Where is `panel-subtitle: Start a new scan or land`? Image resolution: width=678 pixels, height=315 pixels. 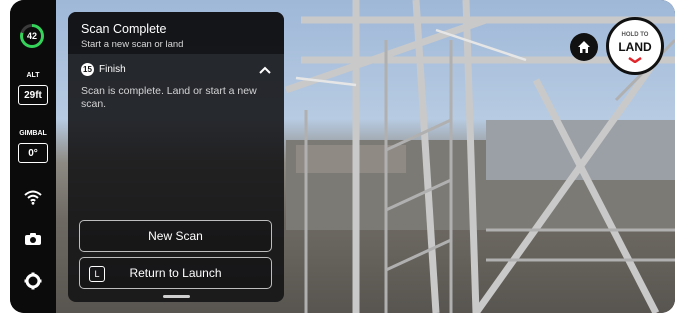 panel-subtitle: Start a new scan or land is located at coordinates (132, 44).